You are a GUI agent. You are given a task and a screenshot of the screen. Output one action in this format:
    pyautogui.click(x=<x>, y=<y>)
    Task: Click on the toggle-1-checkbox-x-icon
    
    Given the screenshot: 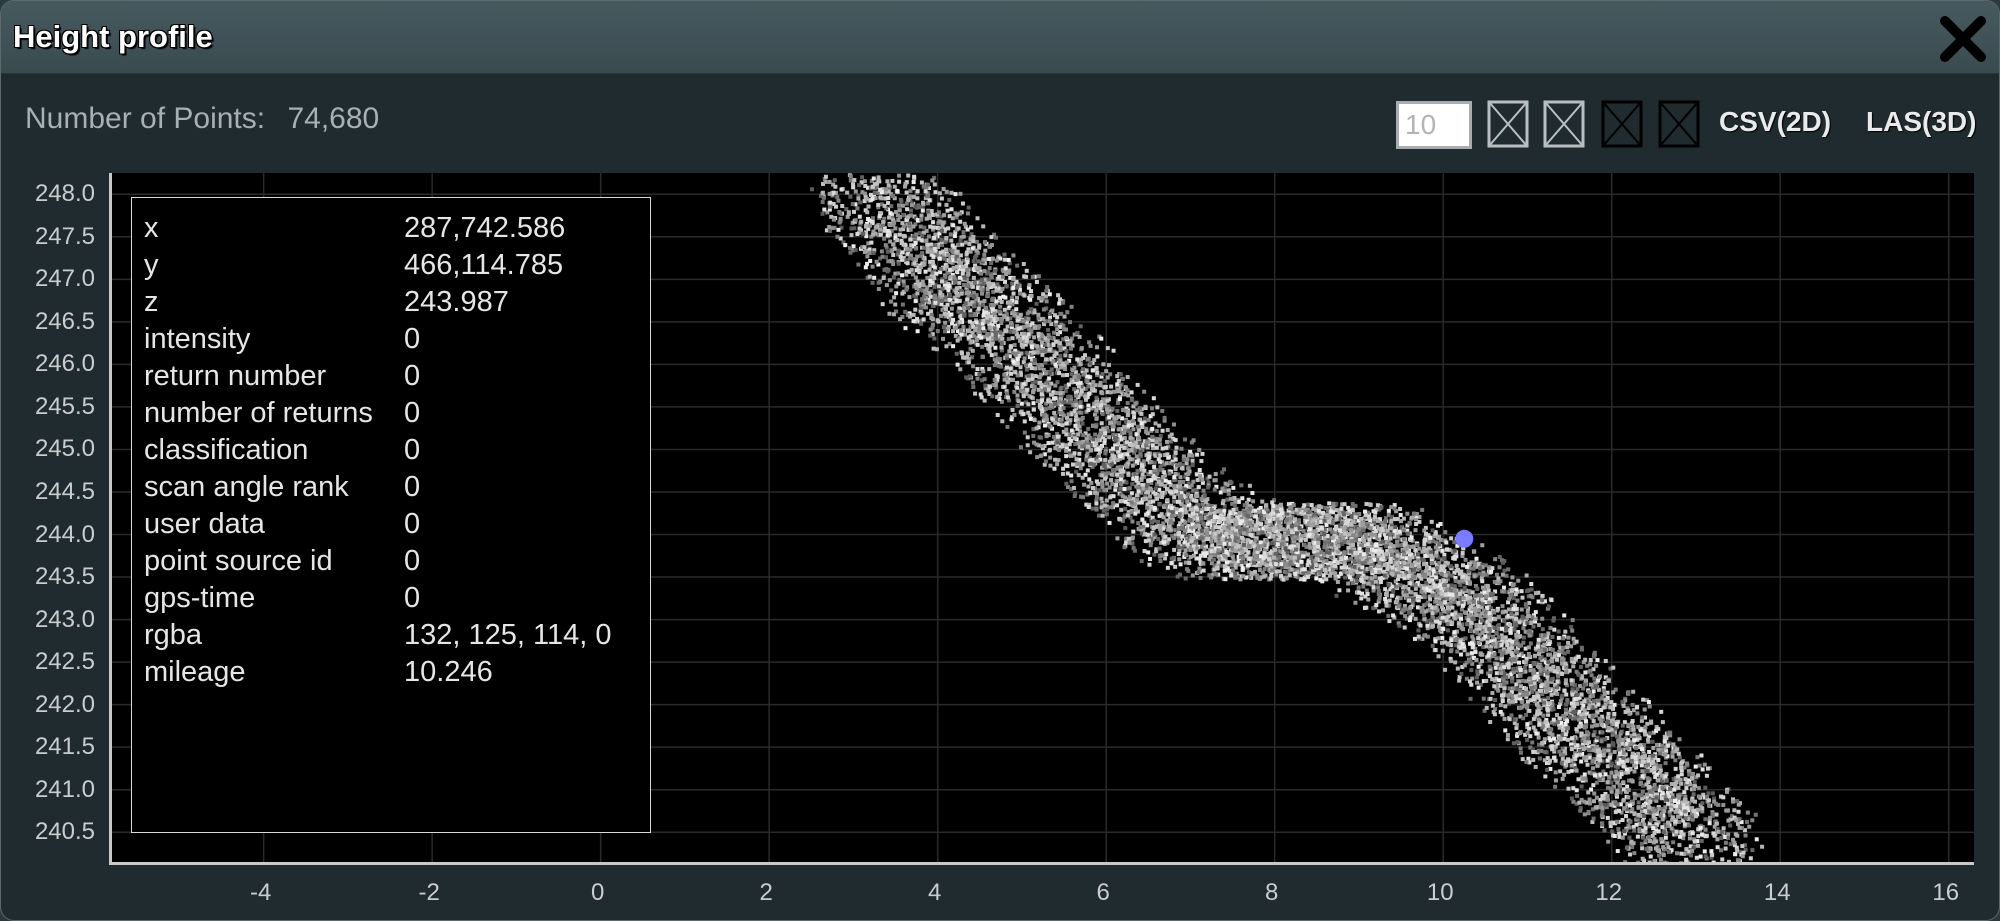 What is the action you would take?
    pyautogui.click(x=1508, y=124)
    